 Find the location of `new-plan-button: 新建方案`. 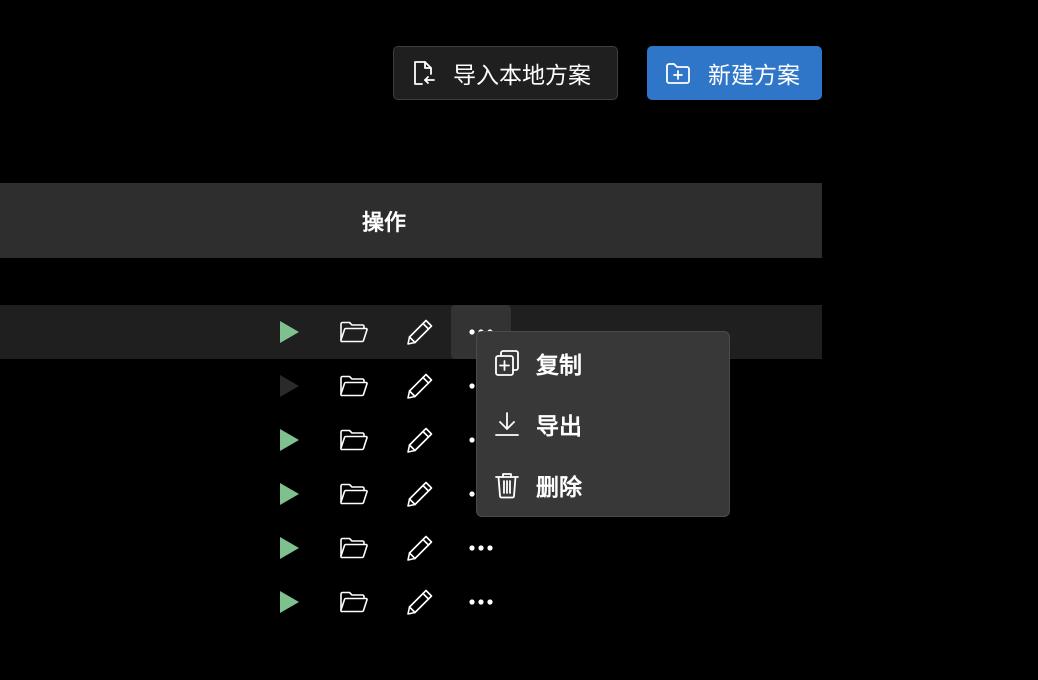

new-plan-button: 新建方案 is located at coordinates (734, 73).